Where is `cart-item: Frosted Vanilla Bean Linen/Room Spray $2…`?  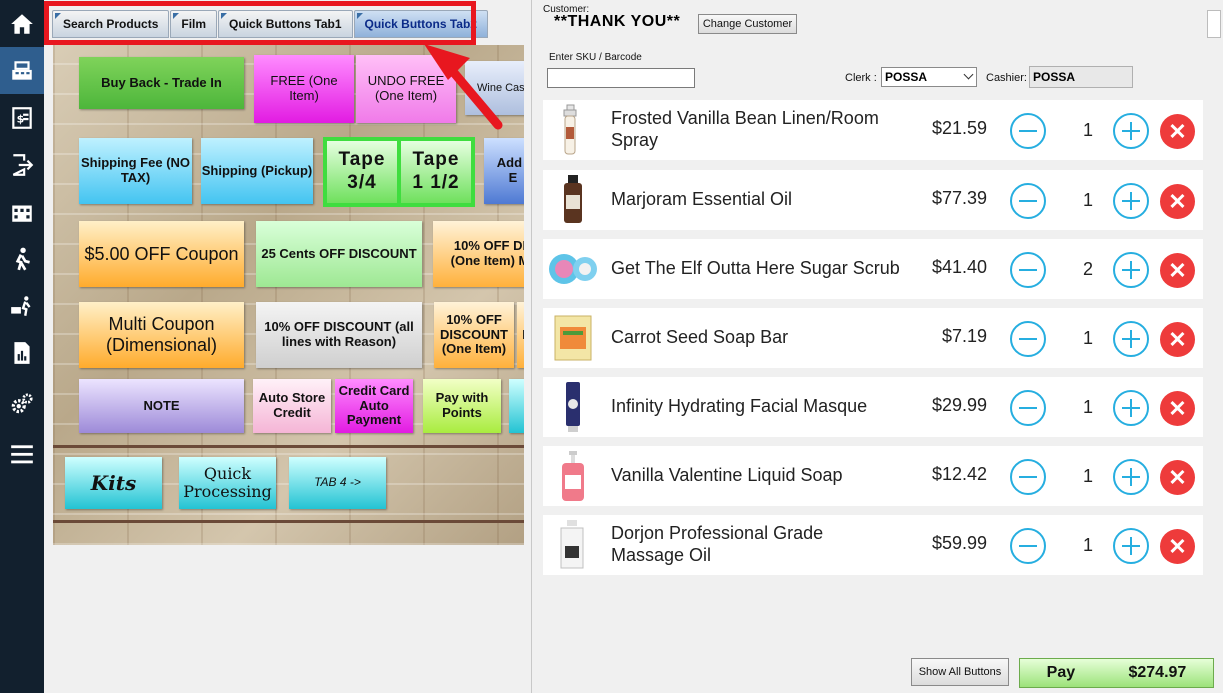 cart-item: Frosted Vanilla Bean Linen/Room Spray $2… is located at coordinates (873, 130).